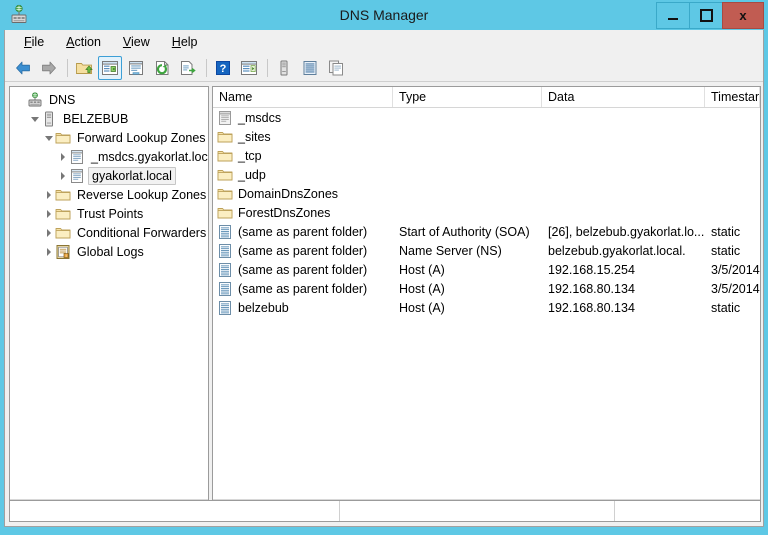  What do you see at coordinates (486, 212) in the screenshot?
I see `table-row: ForestDnsZones` at bounding box center [486, 212].